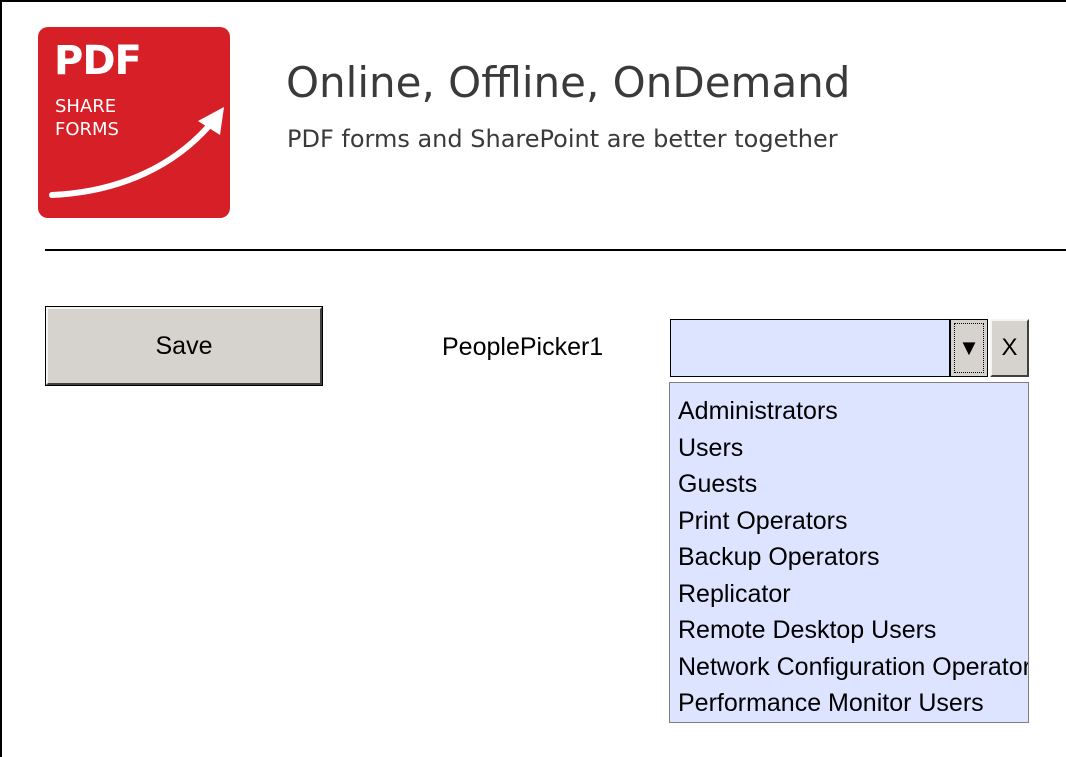 The image size is (1066, 757). Describe the element at coordinates (849, 594) in the screenshot. I see `list-item: Replicator` at that location.